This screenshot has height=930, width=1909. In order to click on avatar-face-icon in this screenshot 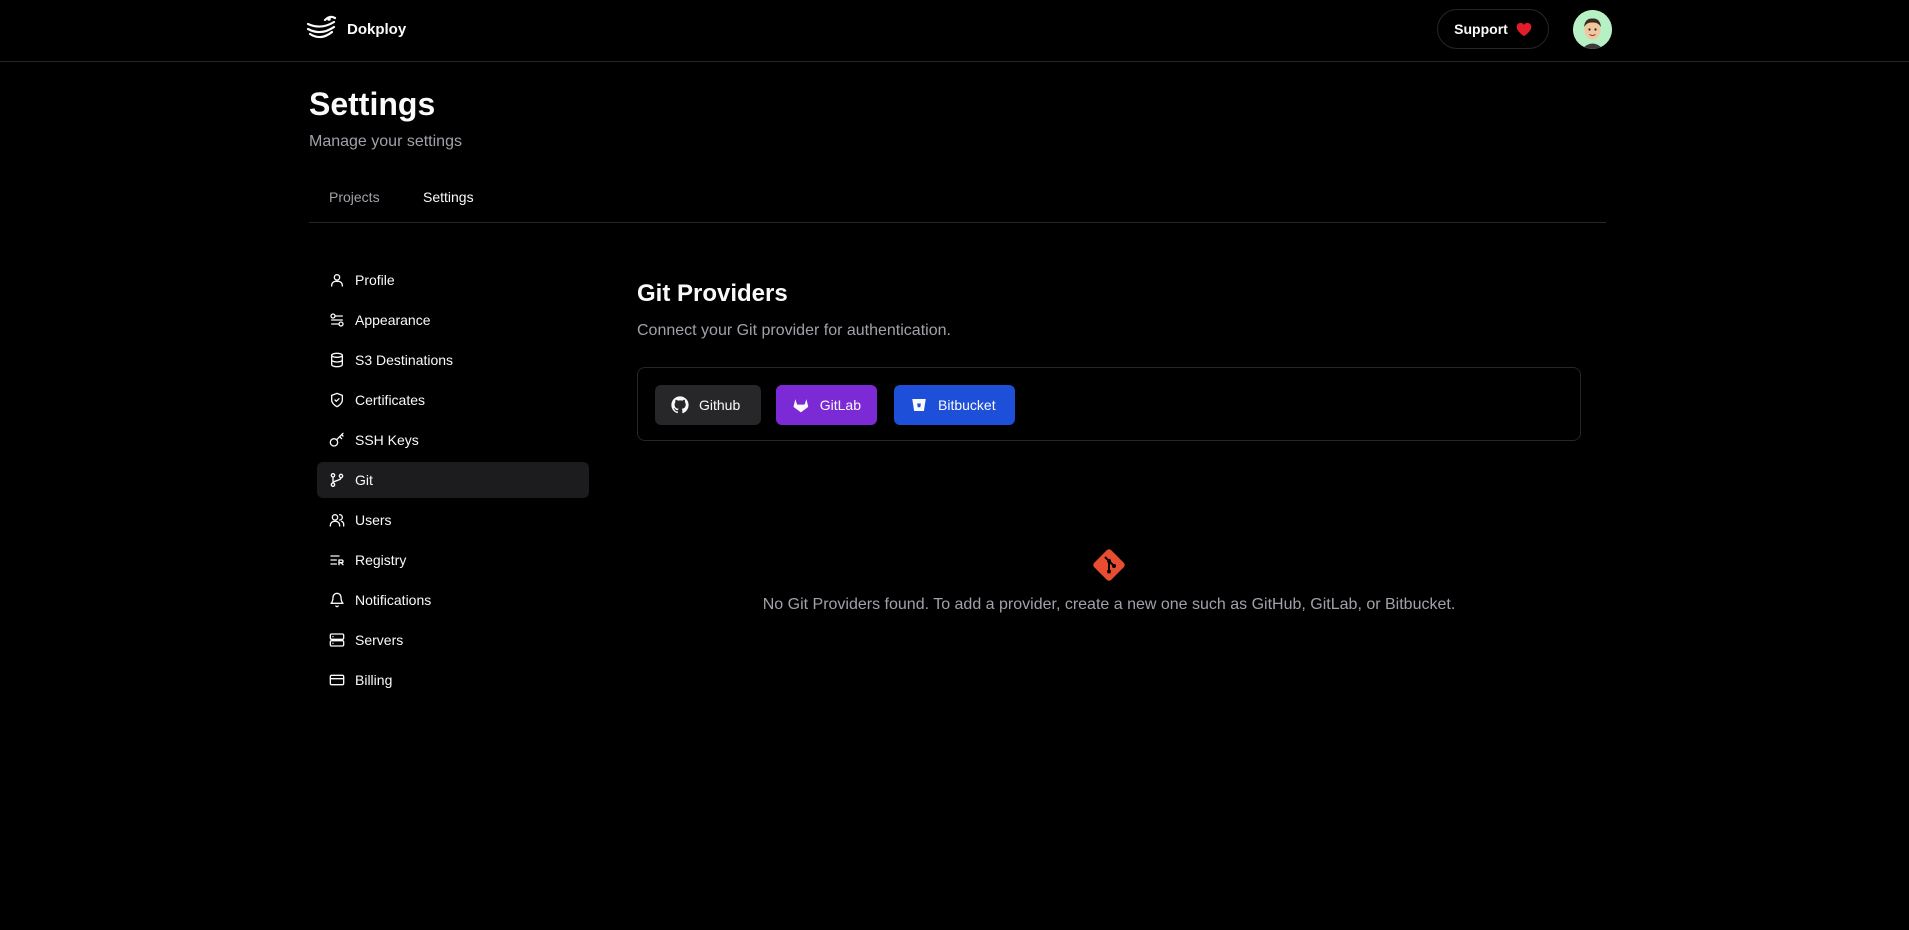, I will do `click(1592, 29)`.